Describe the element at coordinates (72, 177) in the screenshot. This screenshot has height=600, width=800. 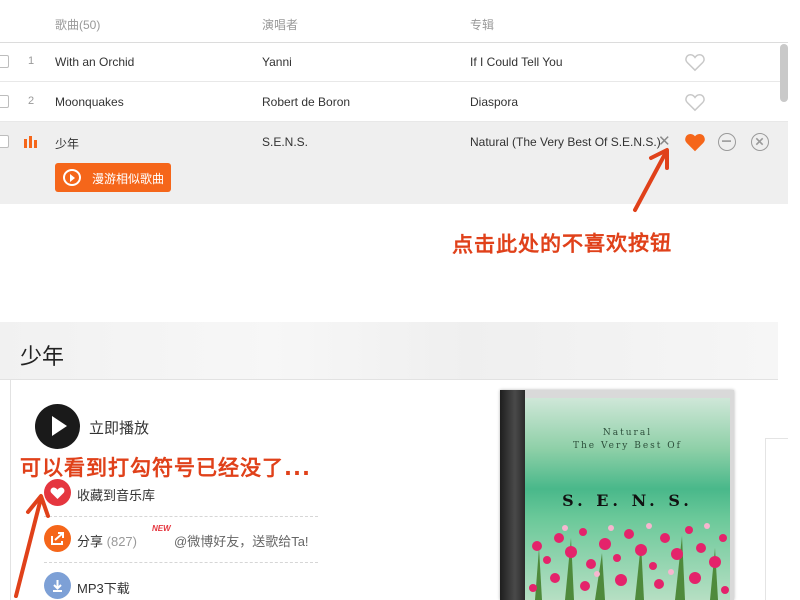
I see `radio-icon` at that location.